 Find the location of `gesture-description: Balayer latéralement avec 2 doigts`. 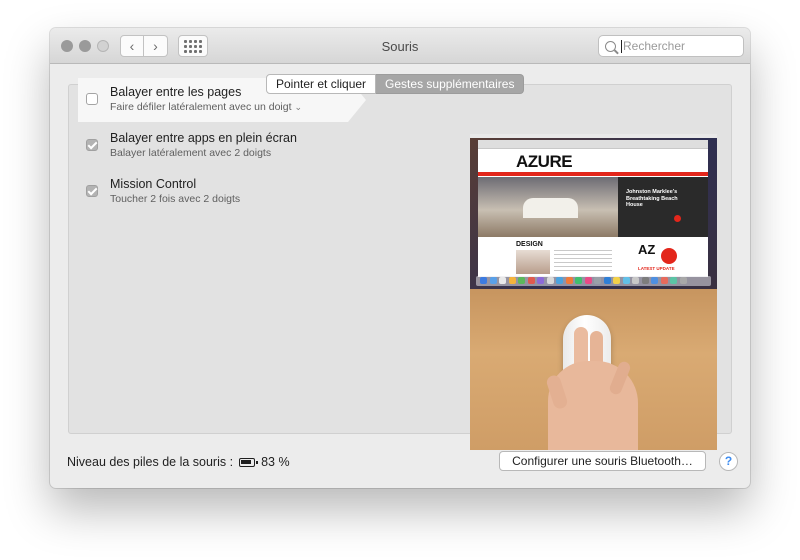

gesture-description: Balayer latéralement avec 2 doigts is located at coordinates (191, 153).